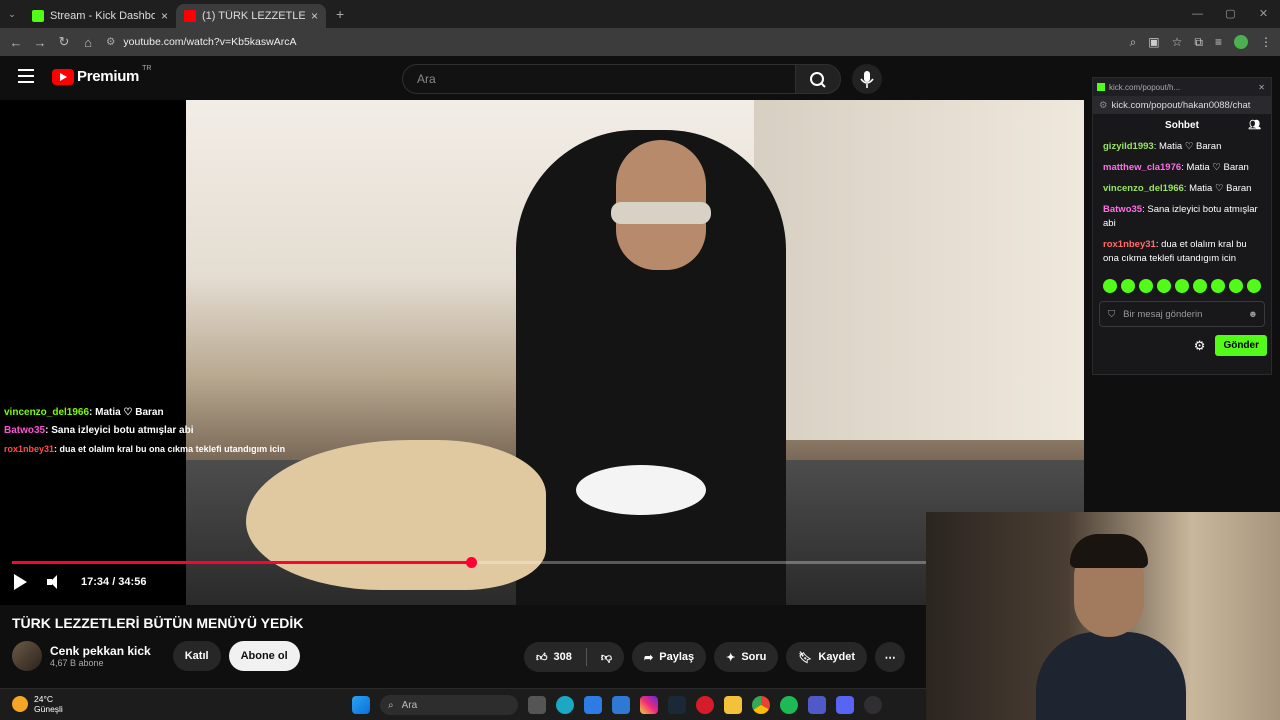 The width and height of the screenshot is (1280, 720). Describe the element at coordinates (873, 705) in the screenshot. I see `obs-icon` at that location.